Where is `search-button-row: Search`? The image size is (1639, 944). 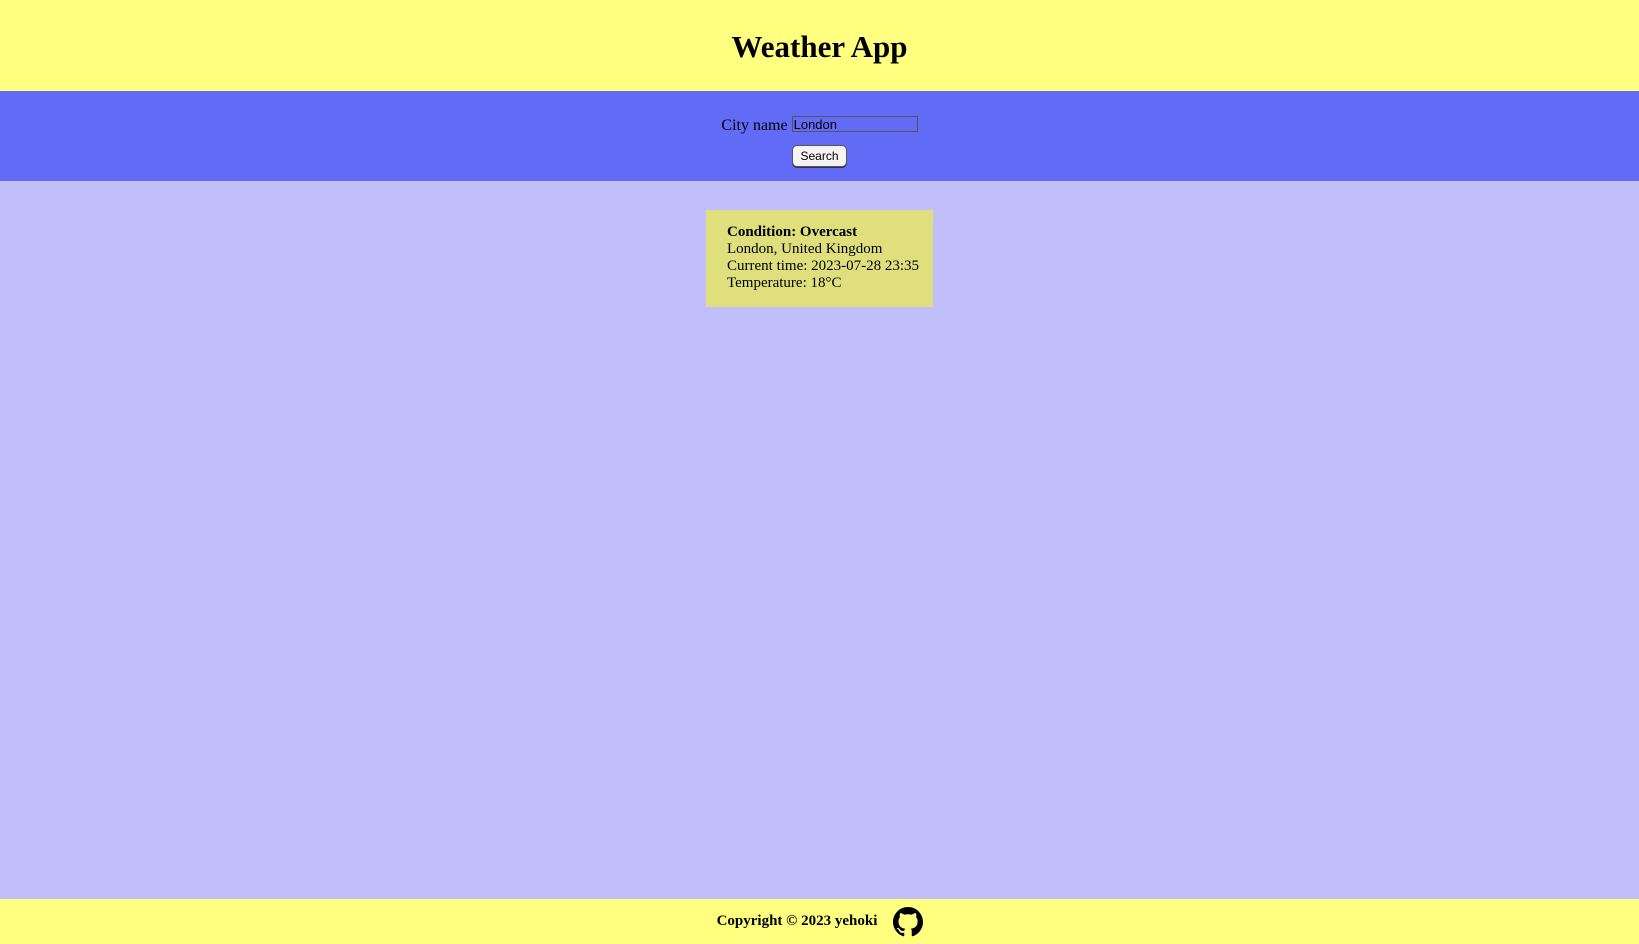
search-button-row: Search is located at coordinates (819, 156).